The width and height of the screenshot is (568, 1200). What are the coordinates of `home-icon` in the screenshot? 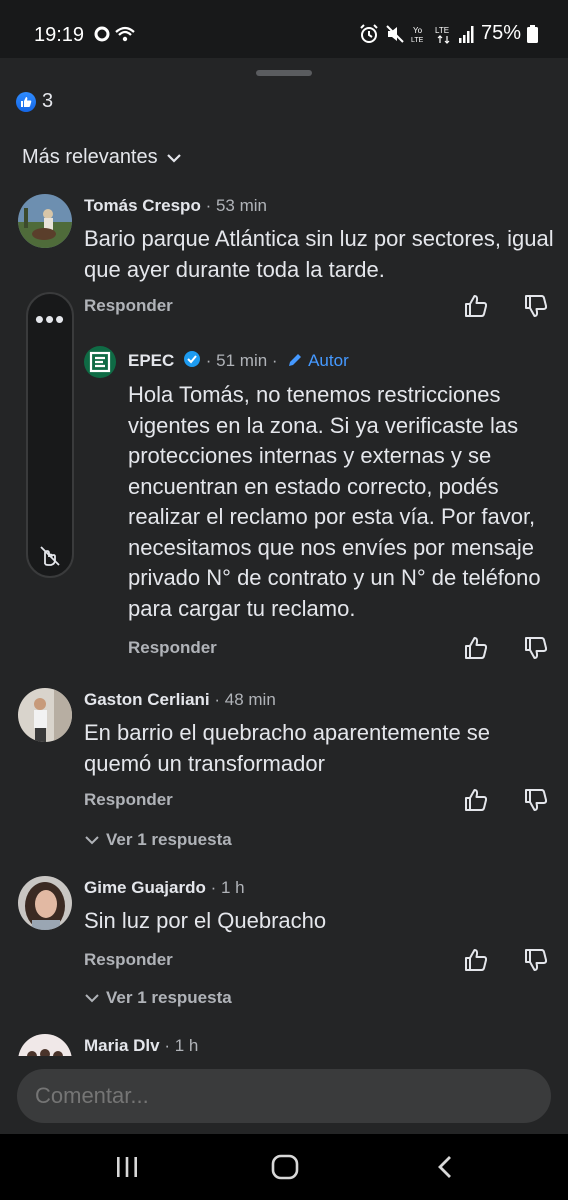 It's located at (285, 1167).